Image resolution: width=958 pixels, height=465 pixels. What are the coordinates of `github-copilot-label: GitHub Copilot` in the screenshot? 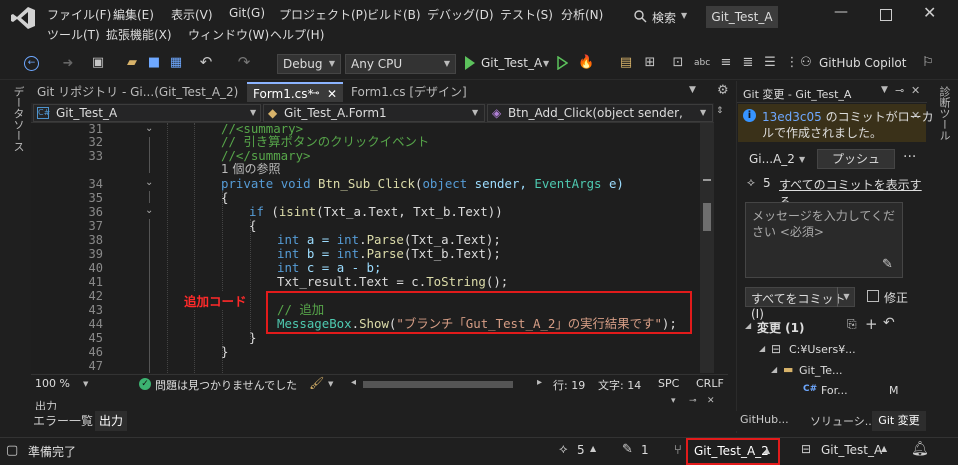 It's located at (862, 63).